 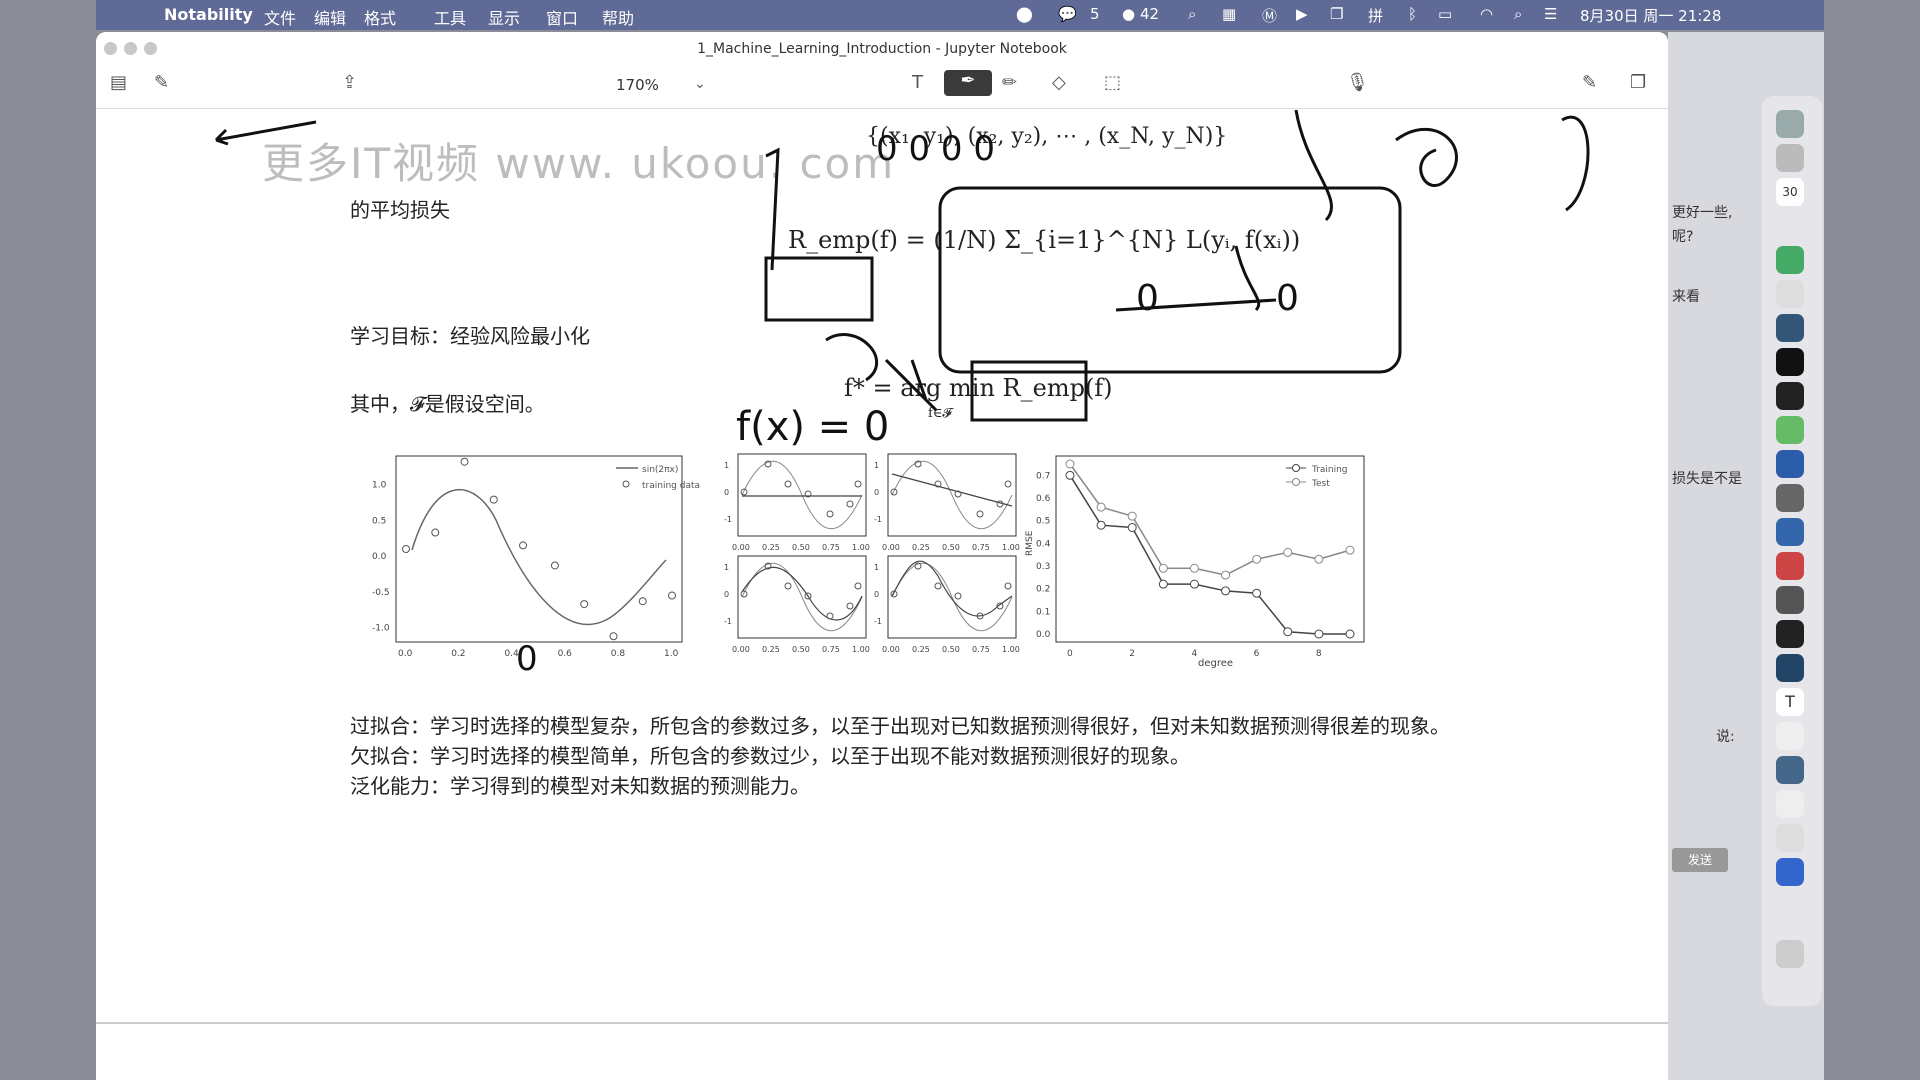 What do you see at coordinates (1357, 82) in the screenshot?
I see `microphone-icon: 🎙` at bounding box center [1357, 82].